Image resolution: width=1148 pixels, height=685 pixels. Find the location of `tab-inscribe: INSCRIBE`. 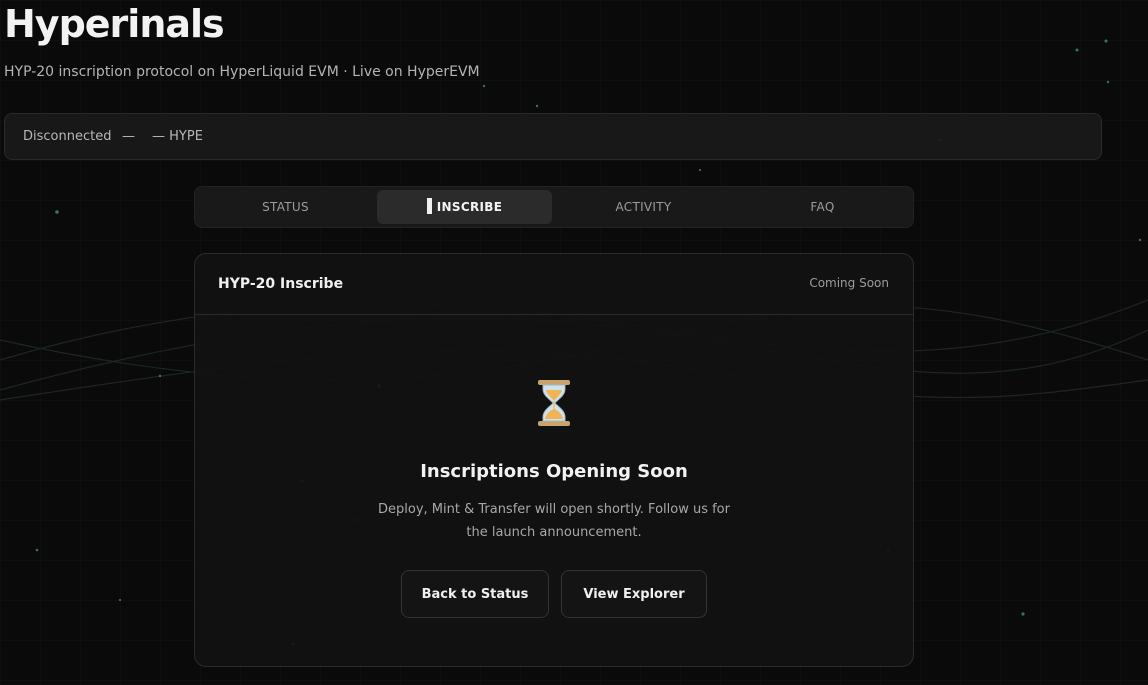

tab-inscribe: INSCRIBE is located at coordinates (464, 207).